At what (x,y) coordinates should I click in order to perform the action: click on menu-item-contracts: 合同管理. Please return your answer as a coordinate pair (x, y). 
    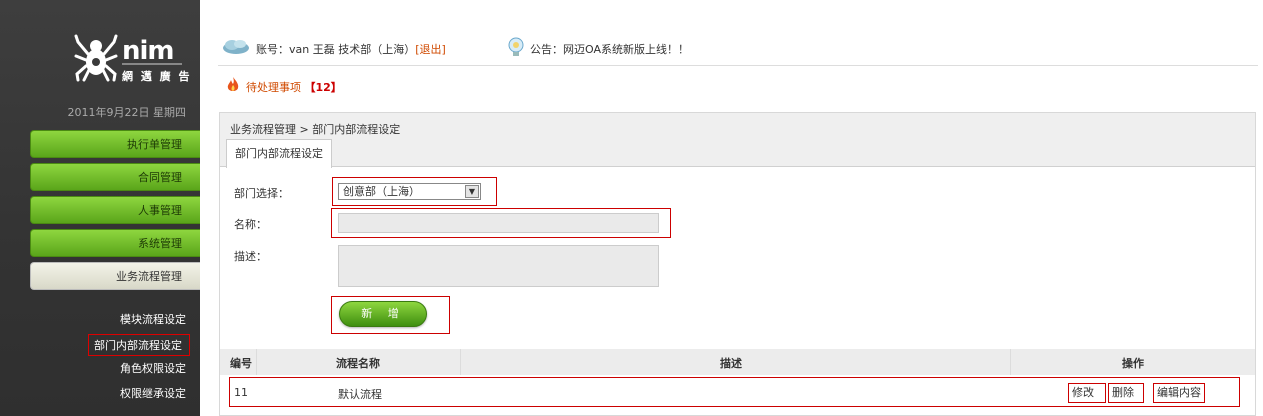
    Looking at the image, I should click on (115, 177).